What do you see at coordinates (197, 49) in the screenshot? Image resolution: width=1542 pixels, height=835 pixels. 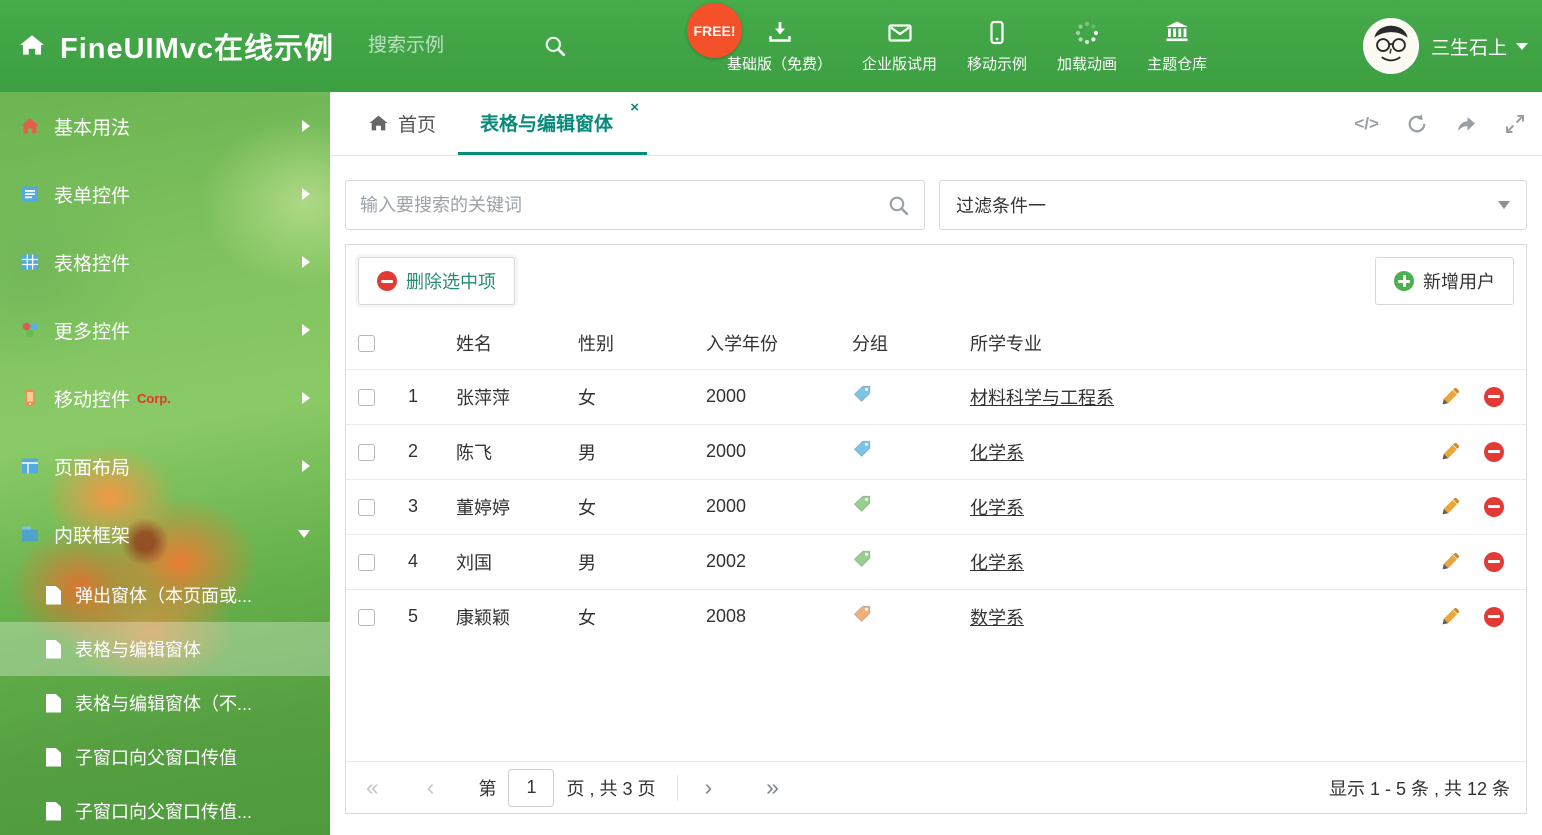 I see `app-title: FineUIMvc在线示例` at bounding box center [197, 49].